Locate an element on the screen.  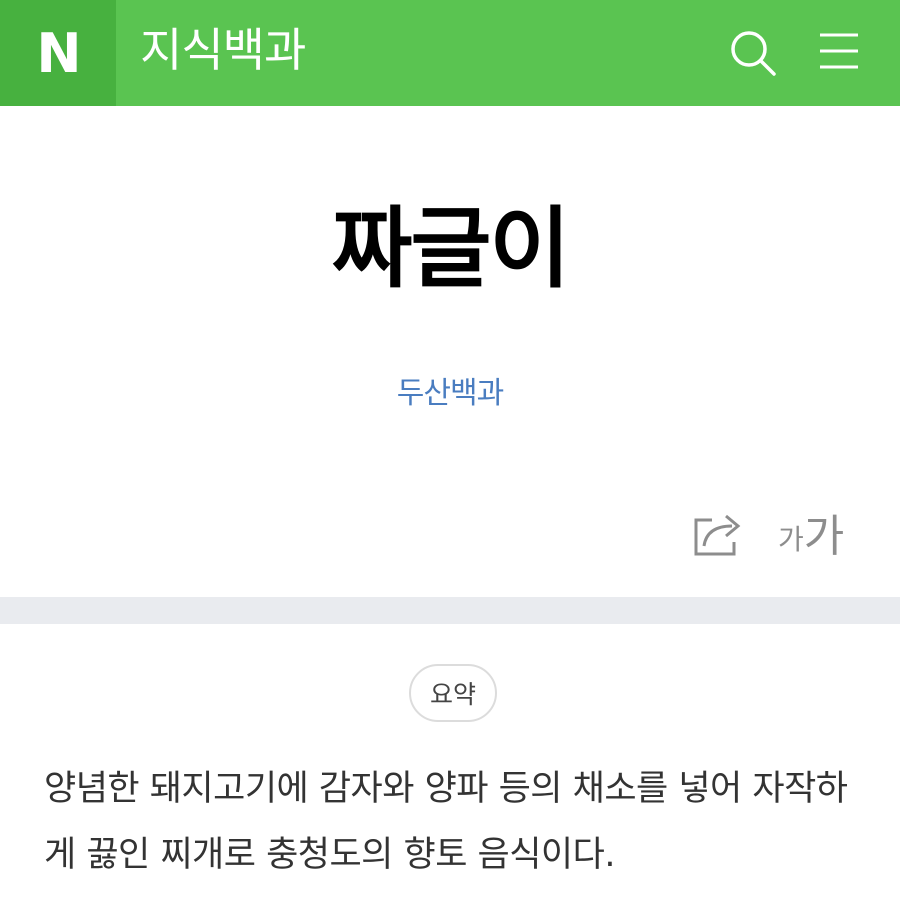
menu-button is located at coordinates (839, 53).